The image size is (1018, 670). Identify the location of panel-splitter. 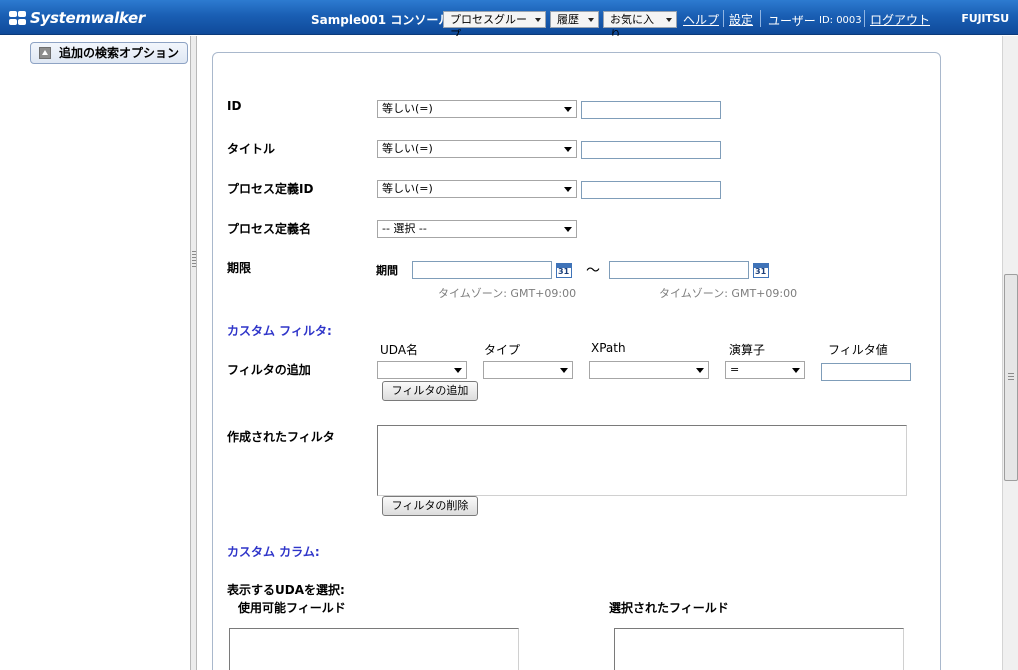
(193, 353).